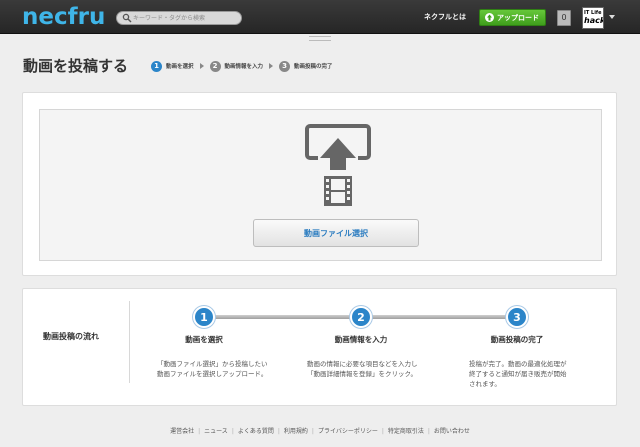 This screenshot has height=447, width=640. Describe the element at coordinates (76, 66) in the screenshot. I see `page-title: 動画を投稿する` at that location.